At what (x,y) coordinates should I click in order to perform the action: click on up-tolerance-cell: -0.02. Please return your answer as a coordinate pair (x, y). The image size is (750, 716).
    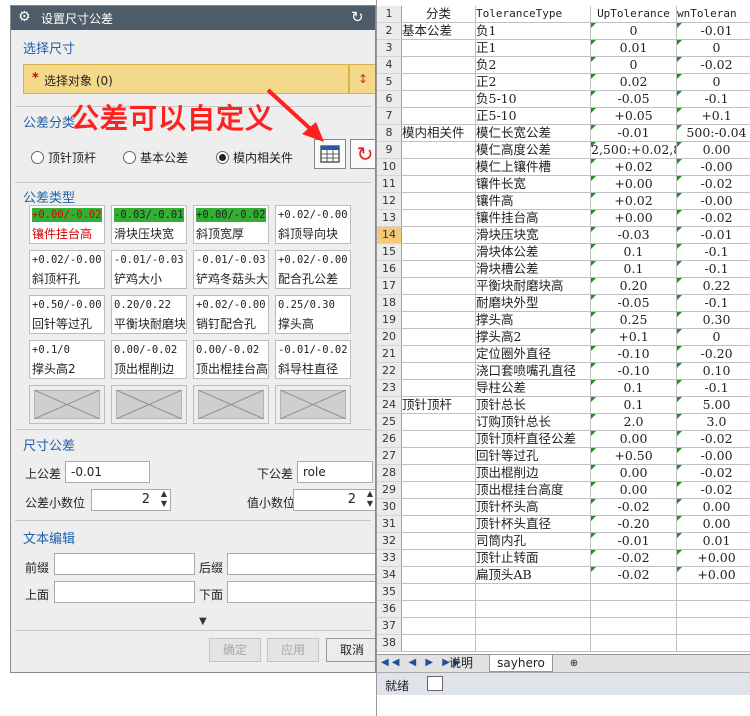
    Looking at the image, I should click on (634, 575).